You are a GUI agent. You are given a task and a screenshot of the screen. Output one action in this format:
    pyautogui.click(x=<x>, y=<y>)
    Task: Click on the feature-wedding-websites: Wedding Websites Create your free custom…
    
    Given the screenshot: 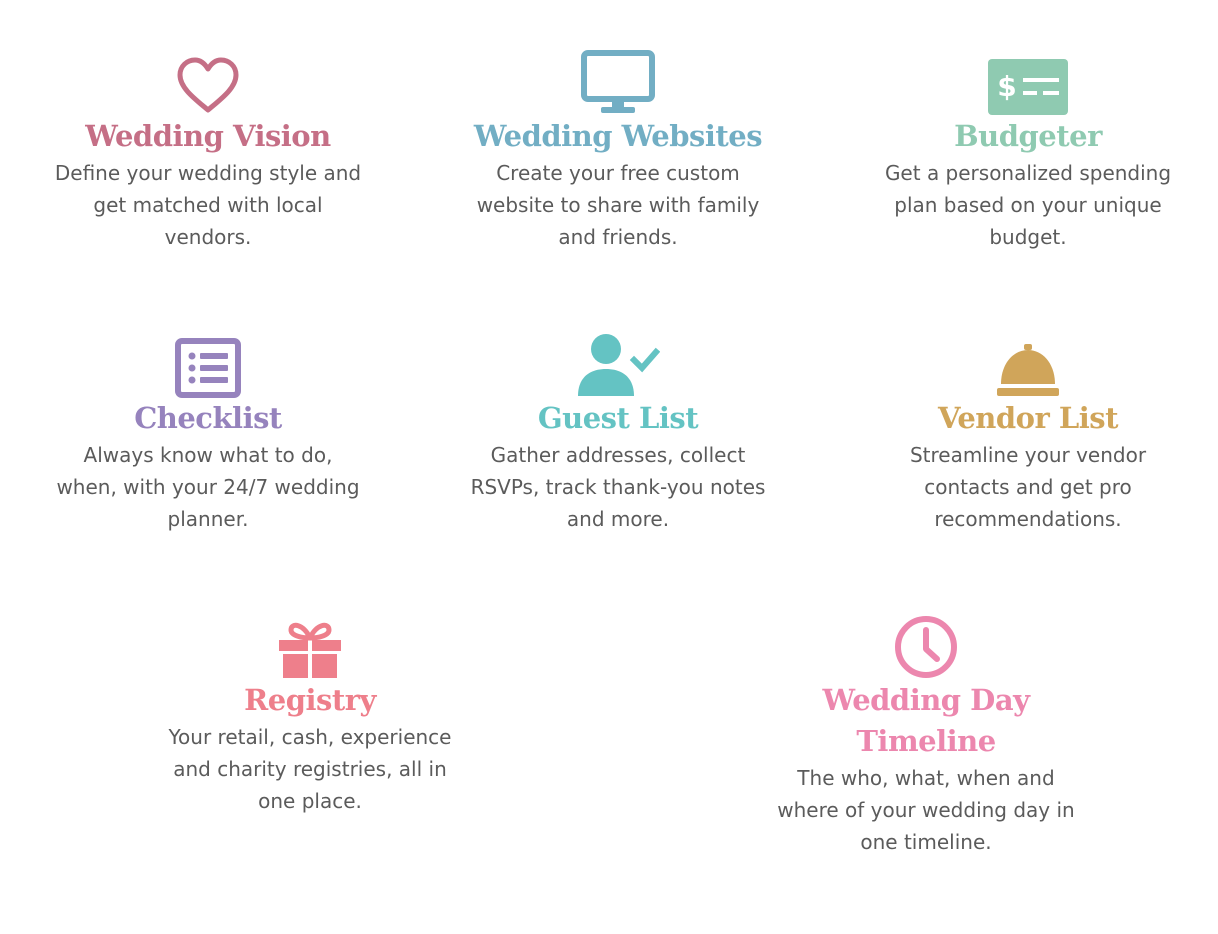 What is the action you would take?
    pyautogui.click(x=618, y=151)
    